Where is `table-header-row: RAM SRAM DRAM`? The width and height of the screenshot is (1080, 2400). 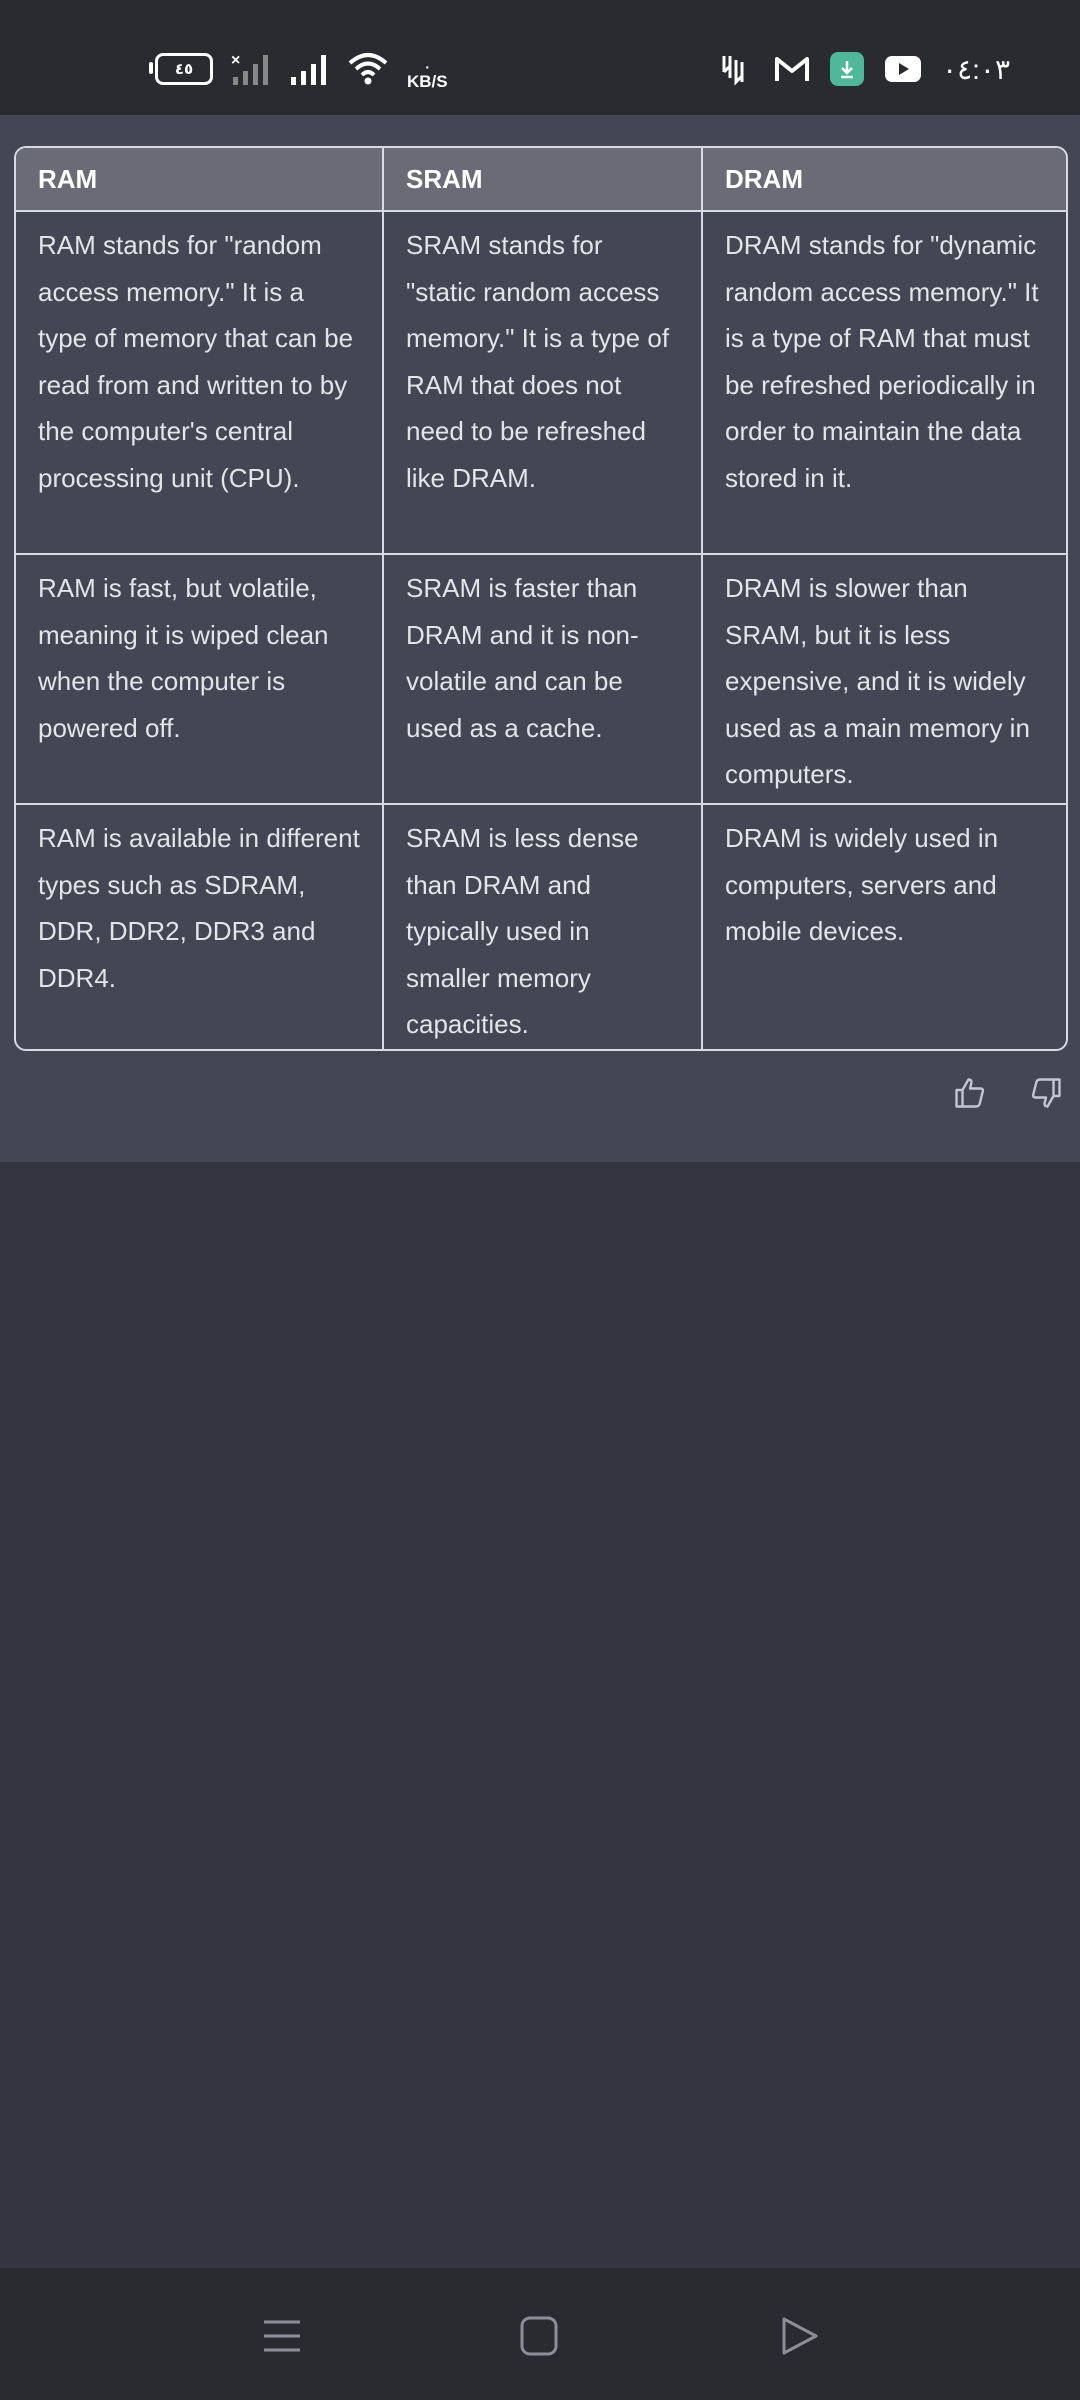 table-header-row: RAM SRAM DRAM is located at coordinates (541, 180).